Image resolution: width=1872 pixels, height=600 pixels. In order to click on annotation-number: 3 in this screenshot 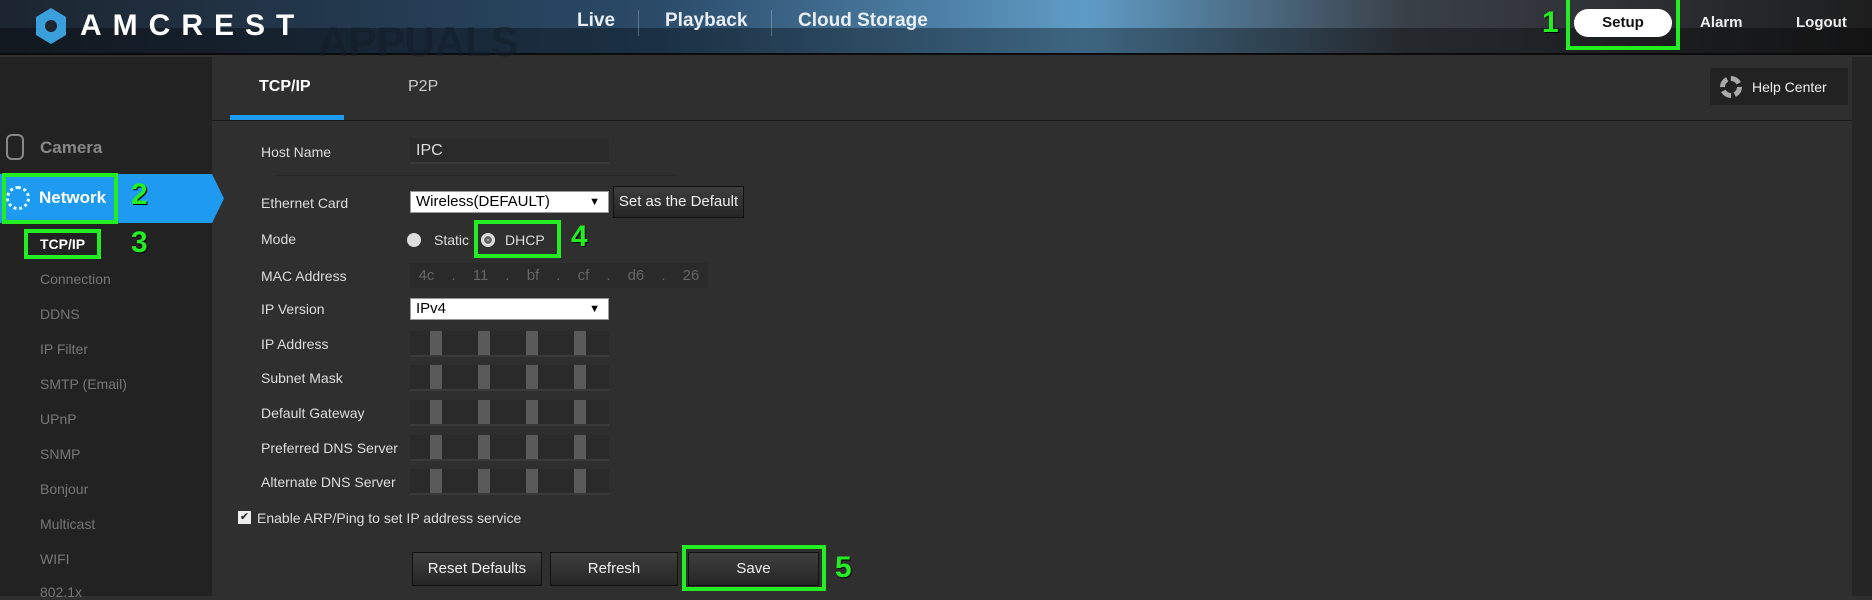, I will do `click(139, 242)`.